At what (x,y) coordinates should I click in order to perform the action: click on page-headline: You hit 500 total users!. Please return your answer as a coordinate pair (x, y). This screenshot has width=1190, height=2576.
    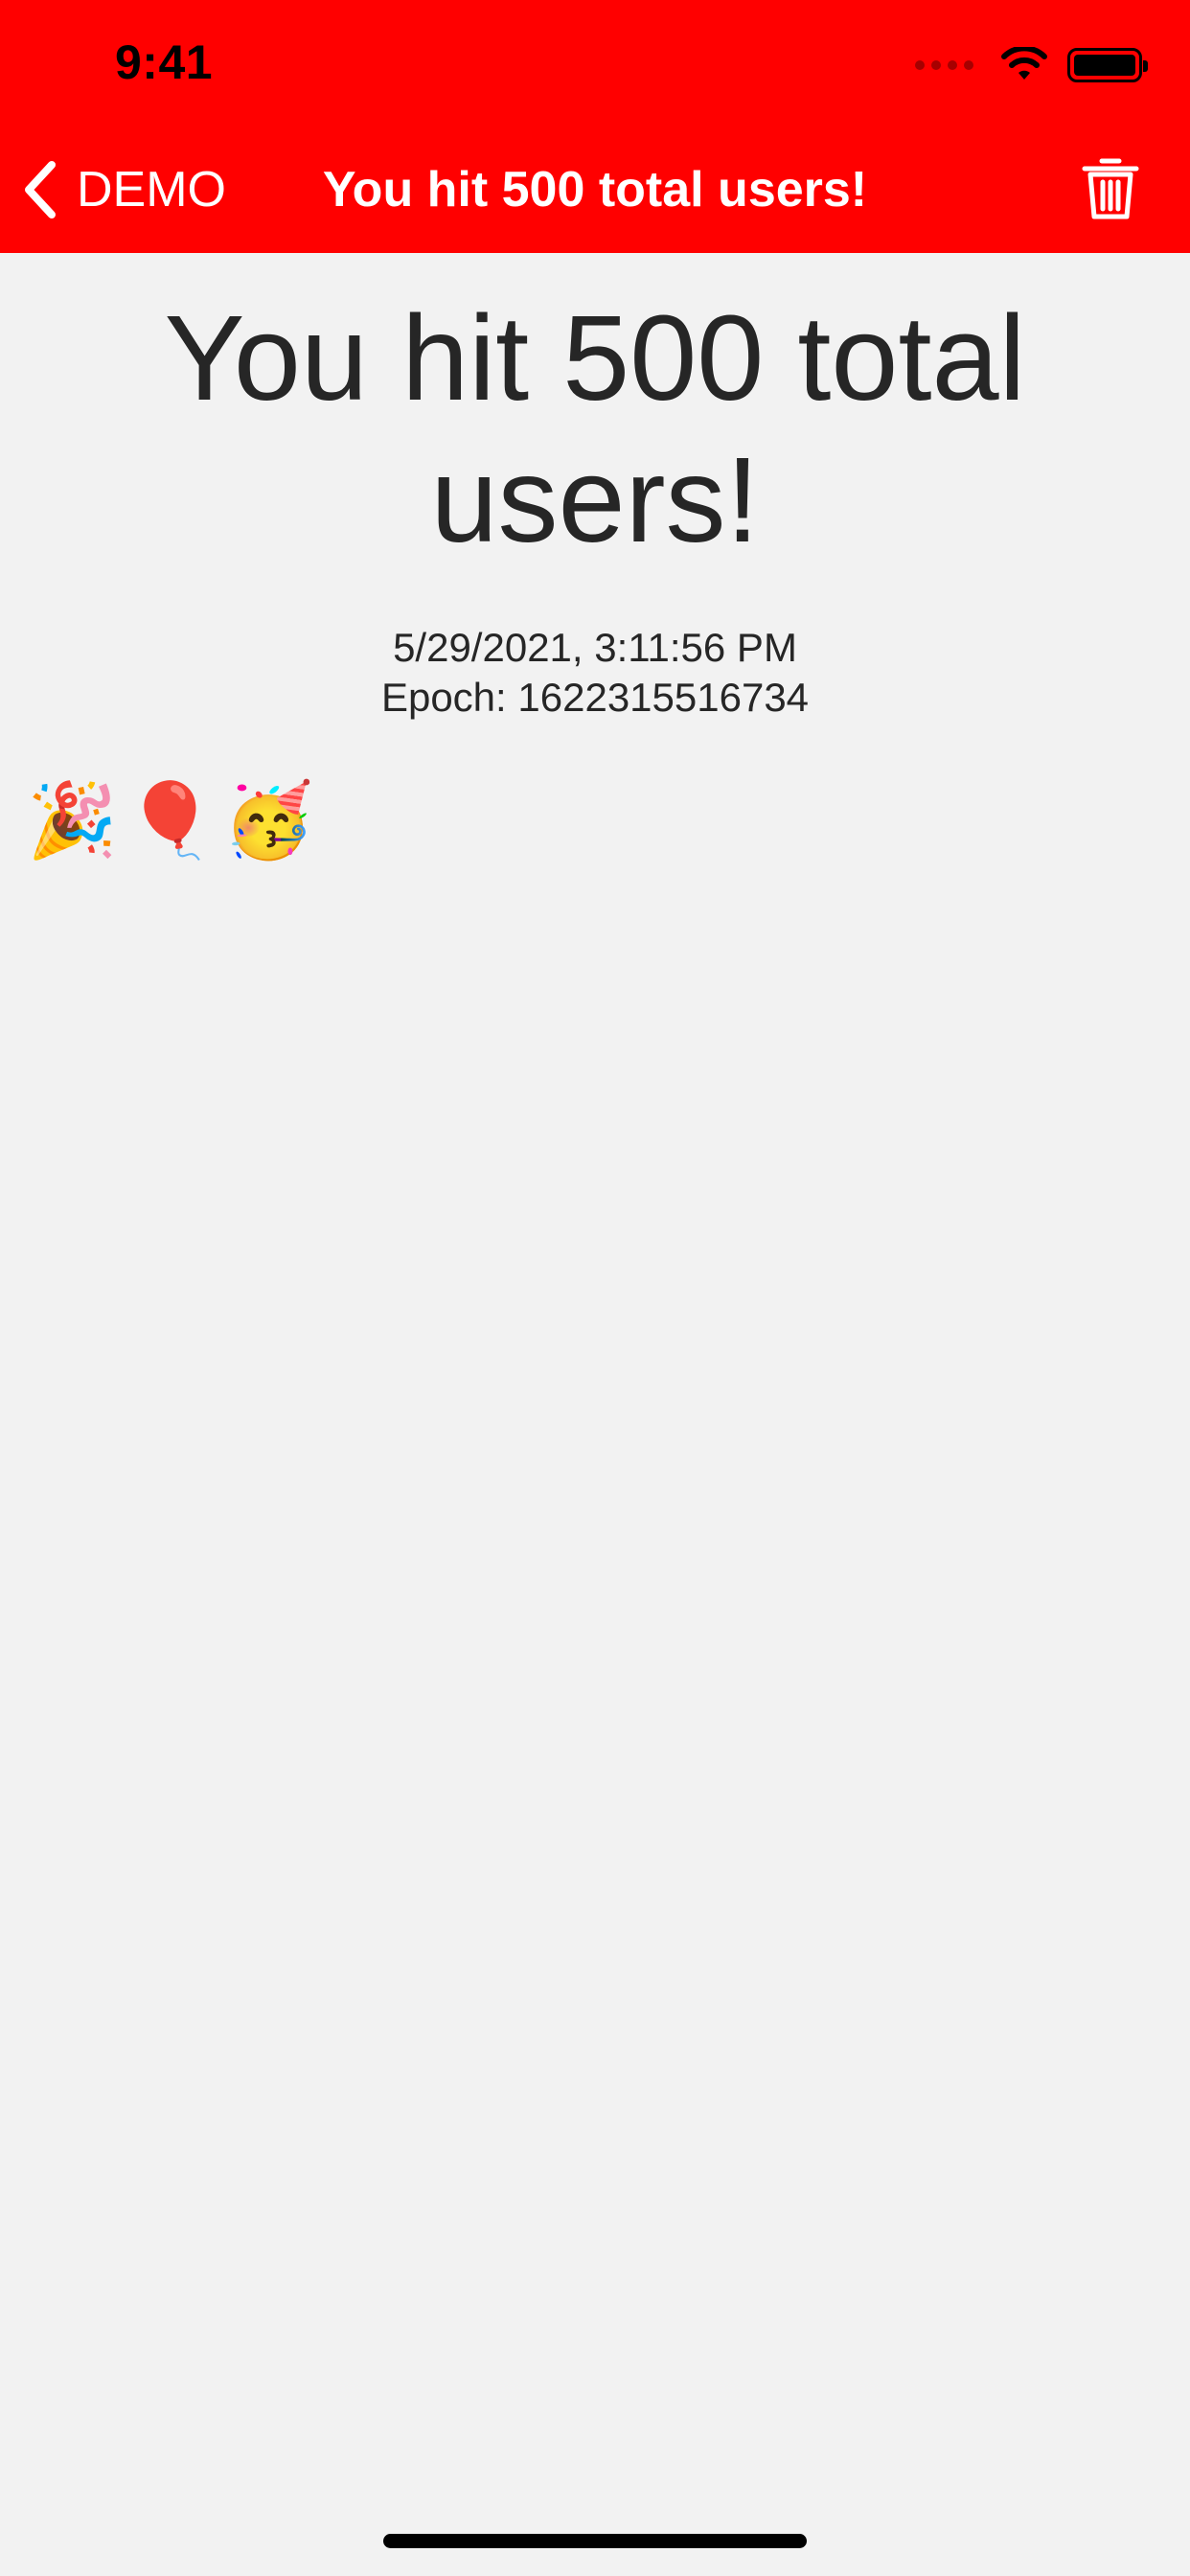
    Looking at the image, I should click on (595, 428).